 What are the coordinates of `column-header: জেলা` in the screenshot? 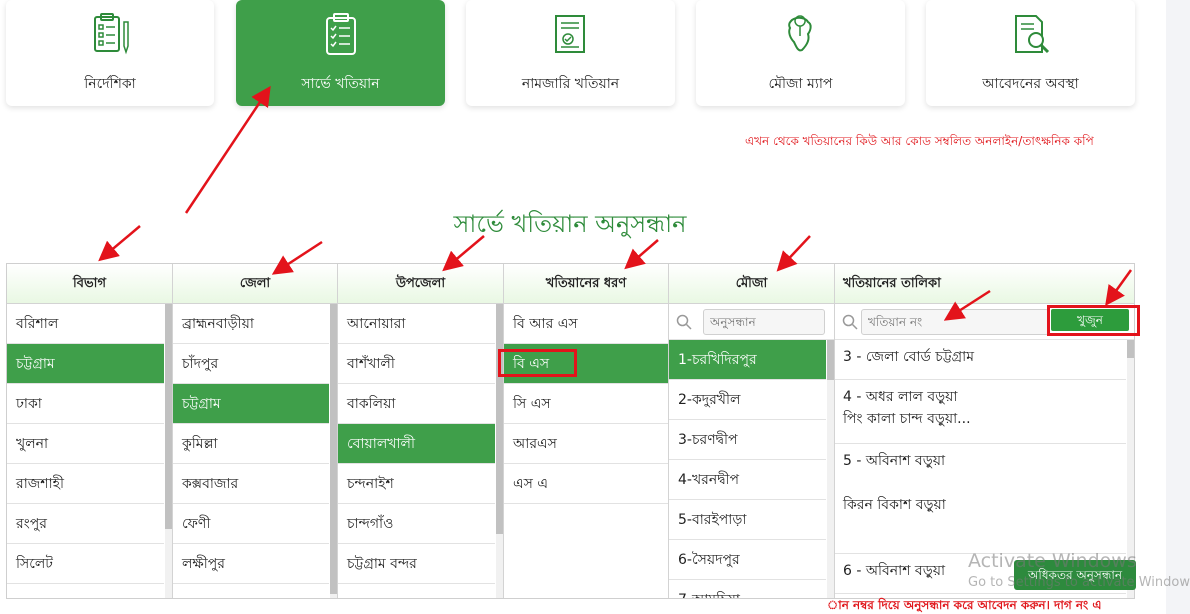 It's located at (255, 284).